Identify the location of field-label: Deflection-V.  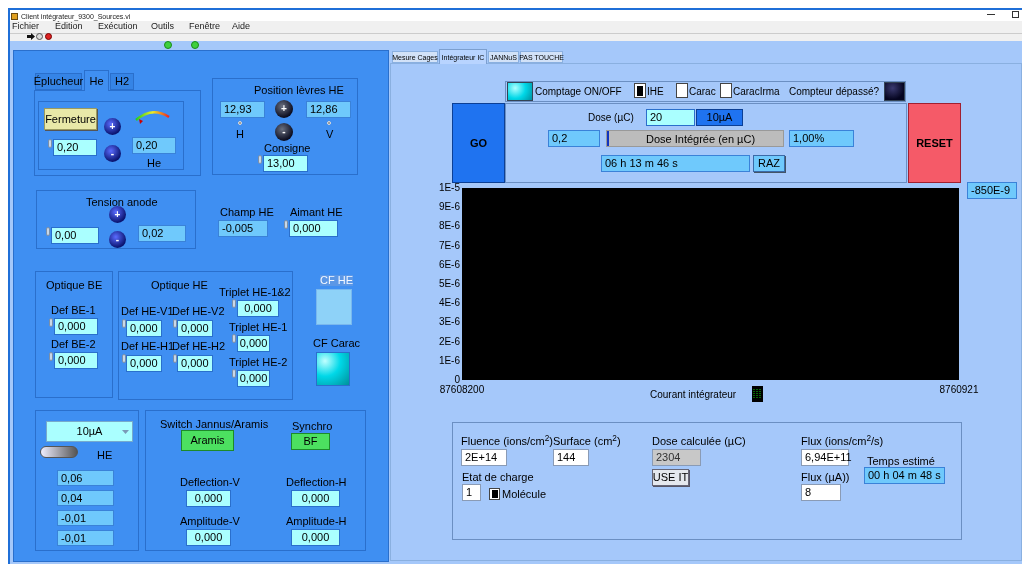
(210, 482).